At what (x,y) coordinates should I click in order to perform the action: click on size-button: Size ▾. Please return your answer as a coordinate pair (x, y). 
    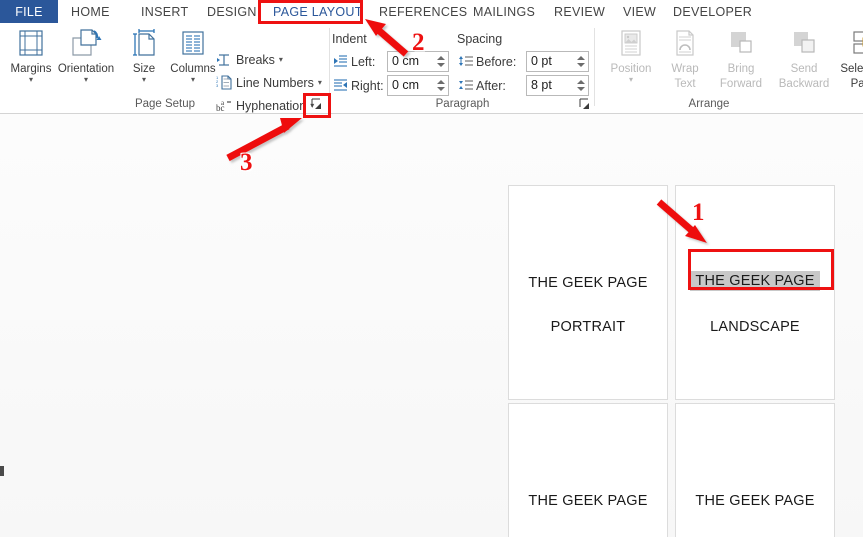
    Looking at the image, I should click on (144, 62).